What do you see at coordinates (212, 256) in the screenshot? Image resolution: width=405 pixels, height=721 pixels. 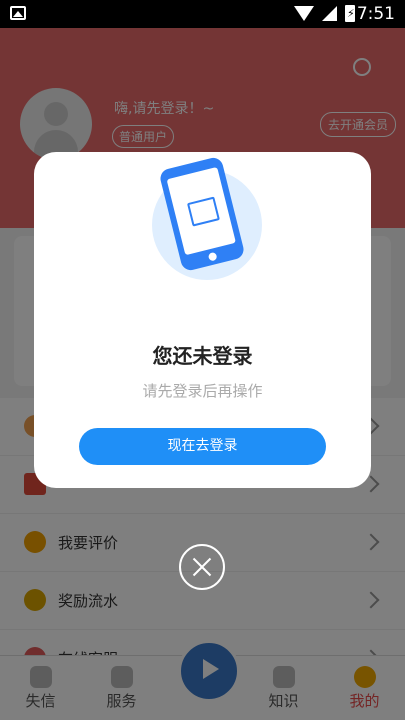 I see `phone-home-button-icon` at bounding box center [212, 256].